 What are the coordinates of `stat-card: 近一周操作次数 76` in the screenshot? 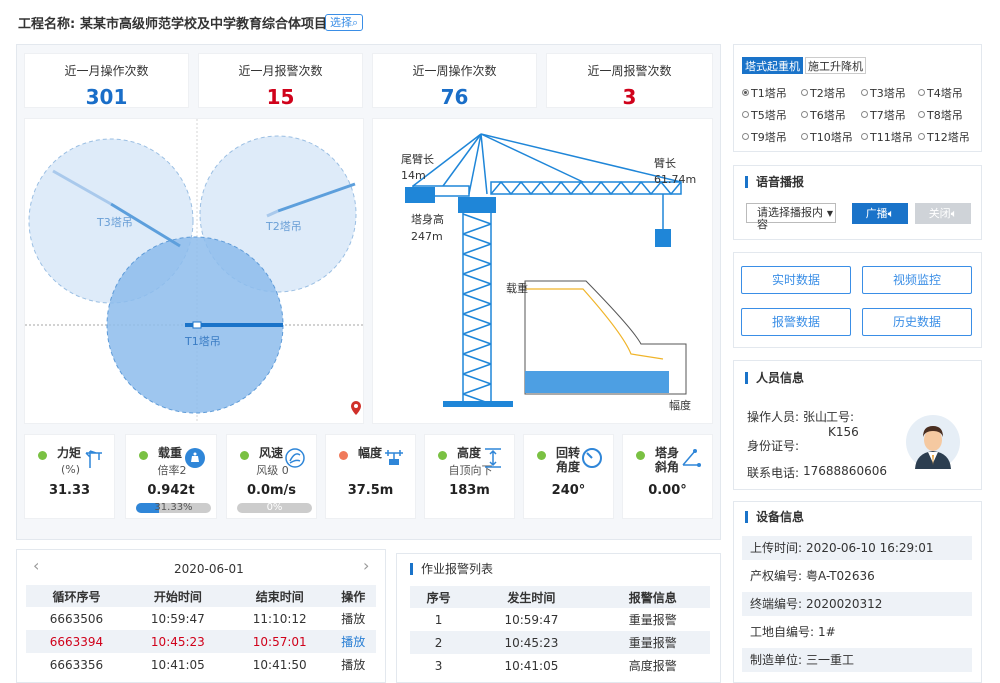 It's located at (454, 81).